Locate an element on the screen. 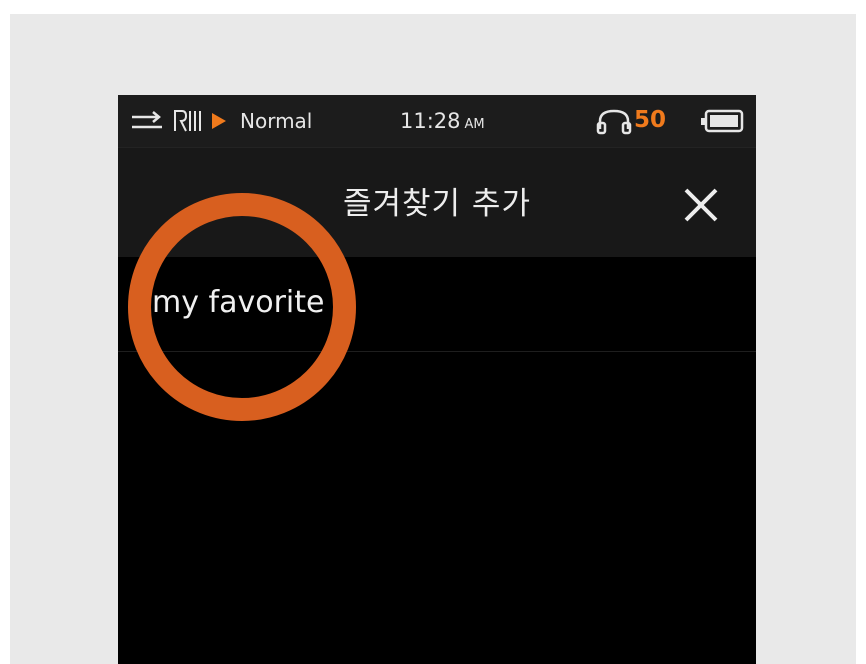  list-item-label: my favorite is located at coordinates (238, 302).